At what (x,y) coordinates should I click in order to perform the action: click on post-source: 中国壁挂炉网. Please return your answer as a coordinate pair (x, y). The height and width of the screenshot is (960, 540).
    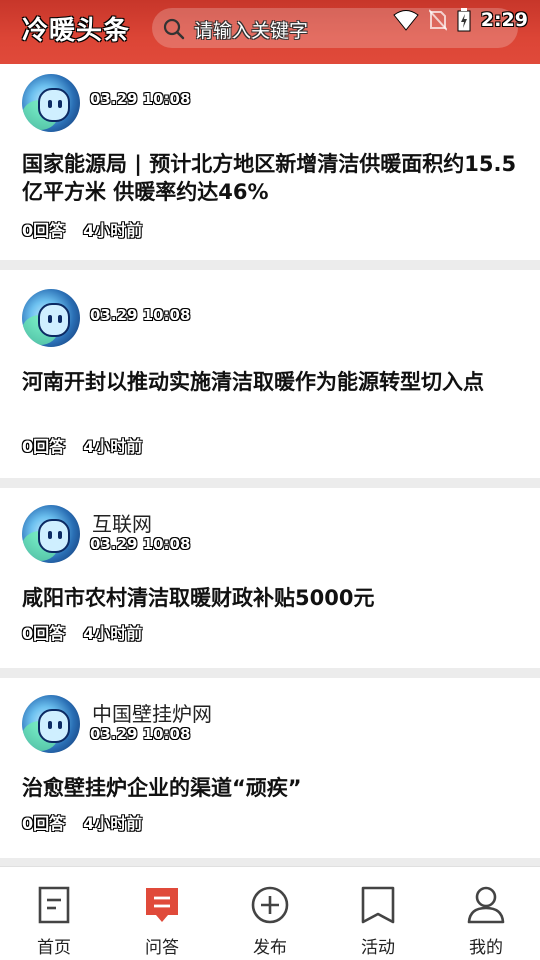
    Looking at the image, I should click on (152, 714).